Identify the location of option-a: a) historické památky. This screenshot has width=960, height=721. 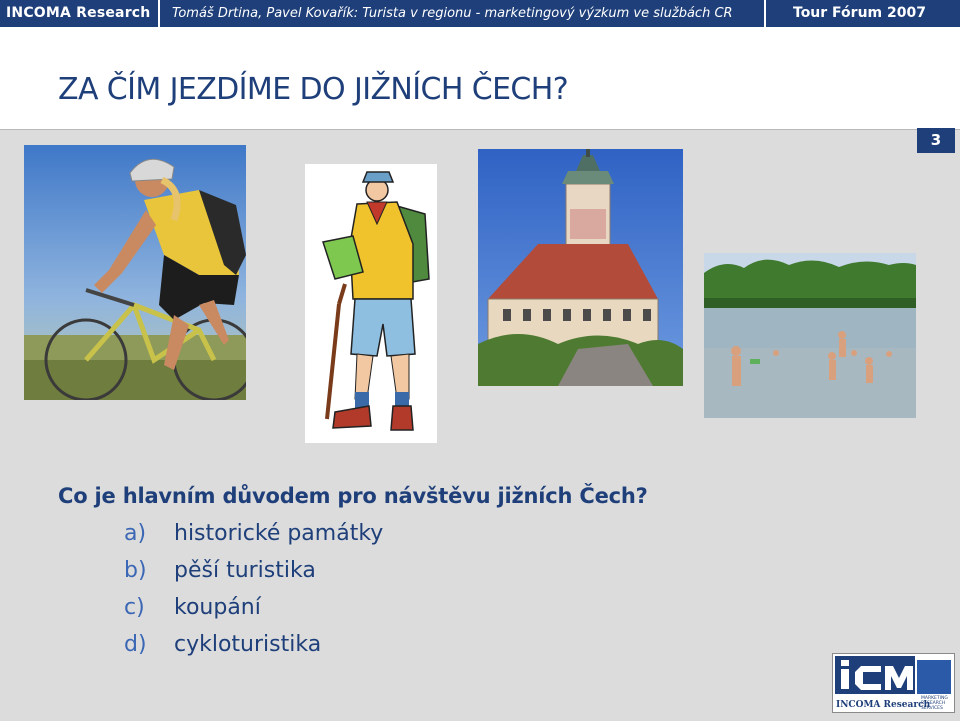
(253, 533).